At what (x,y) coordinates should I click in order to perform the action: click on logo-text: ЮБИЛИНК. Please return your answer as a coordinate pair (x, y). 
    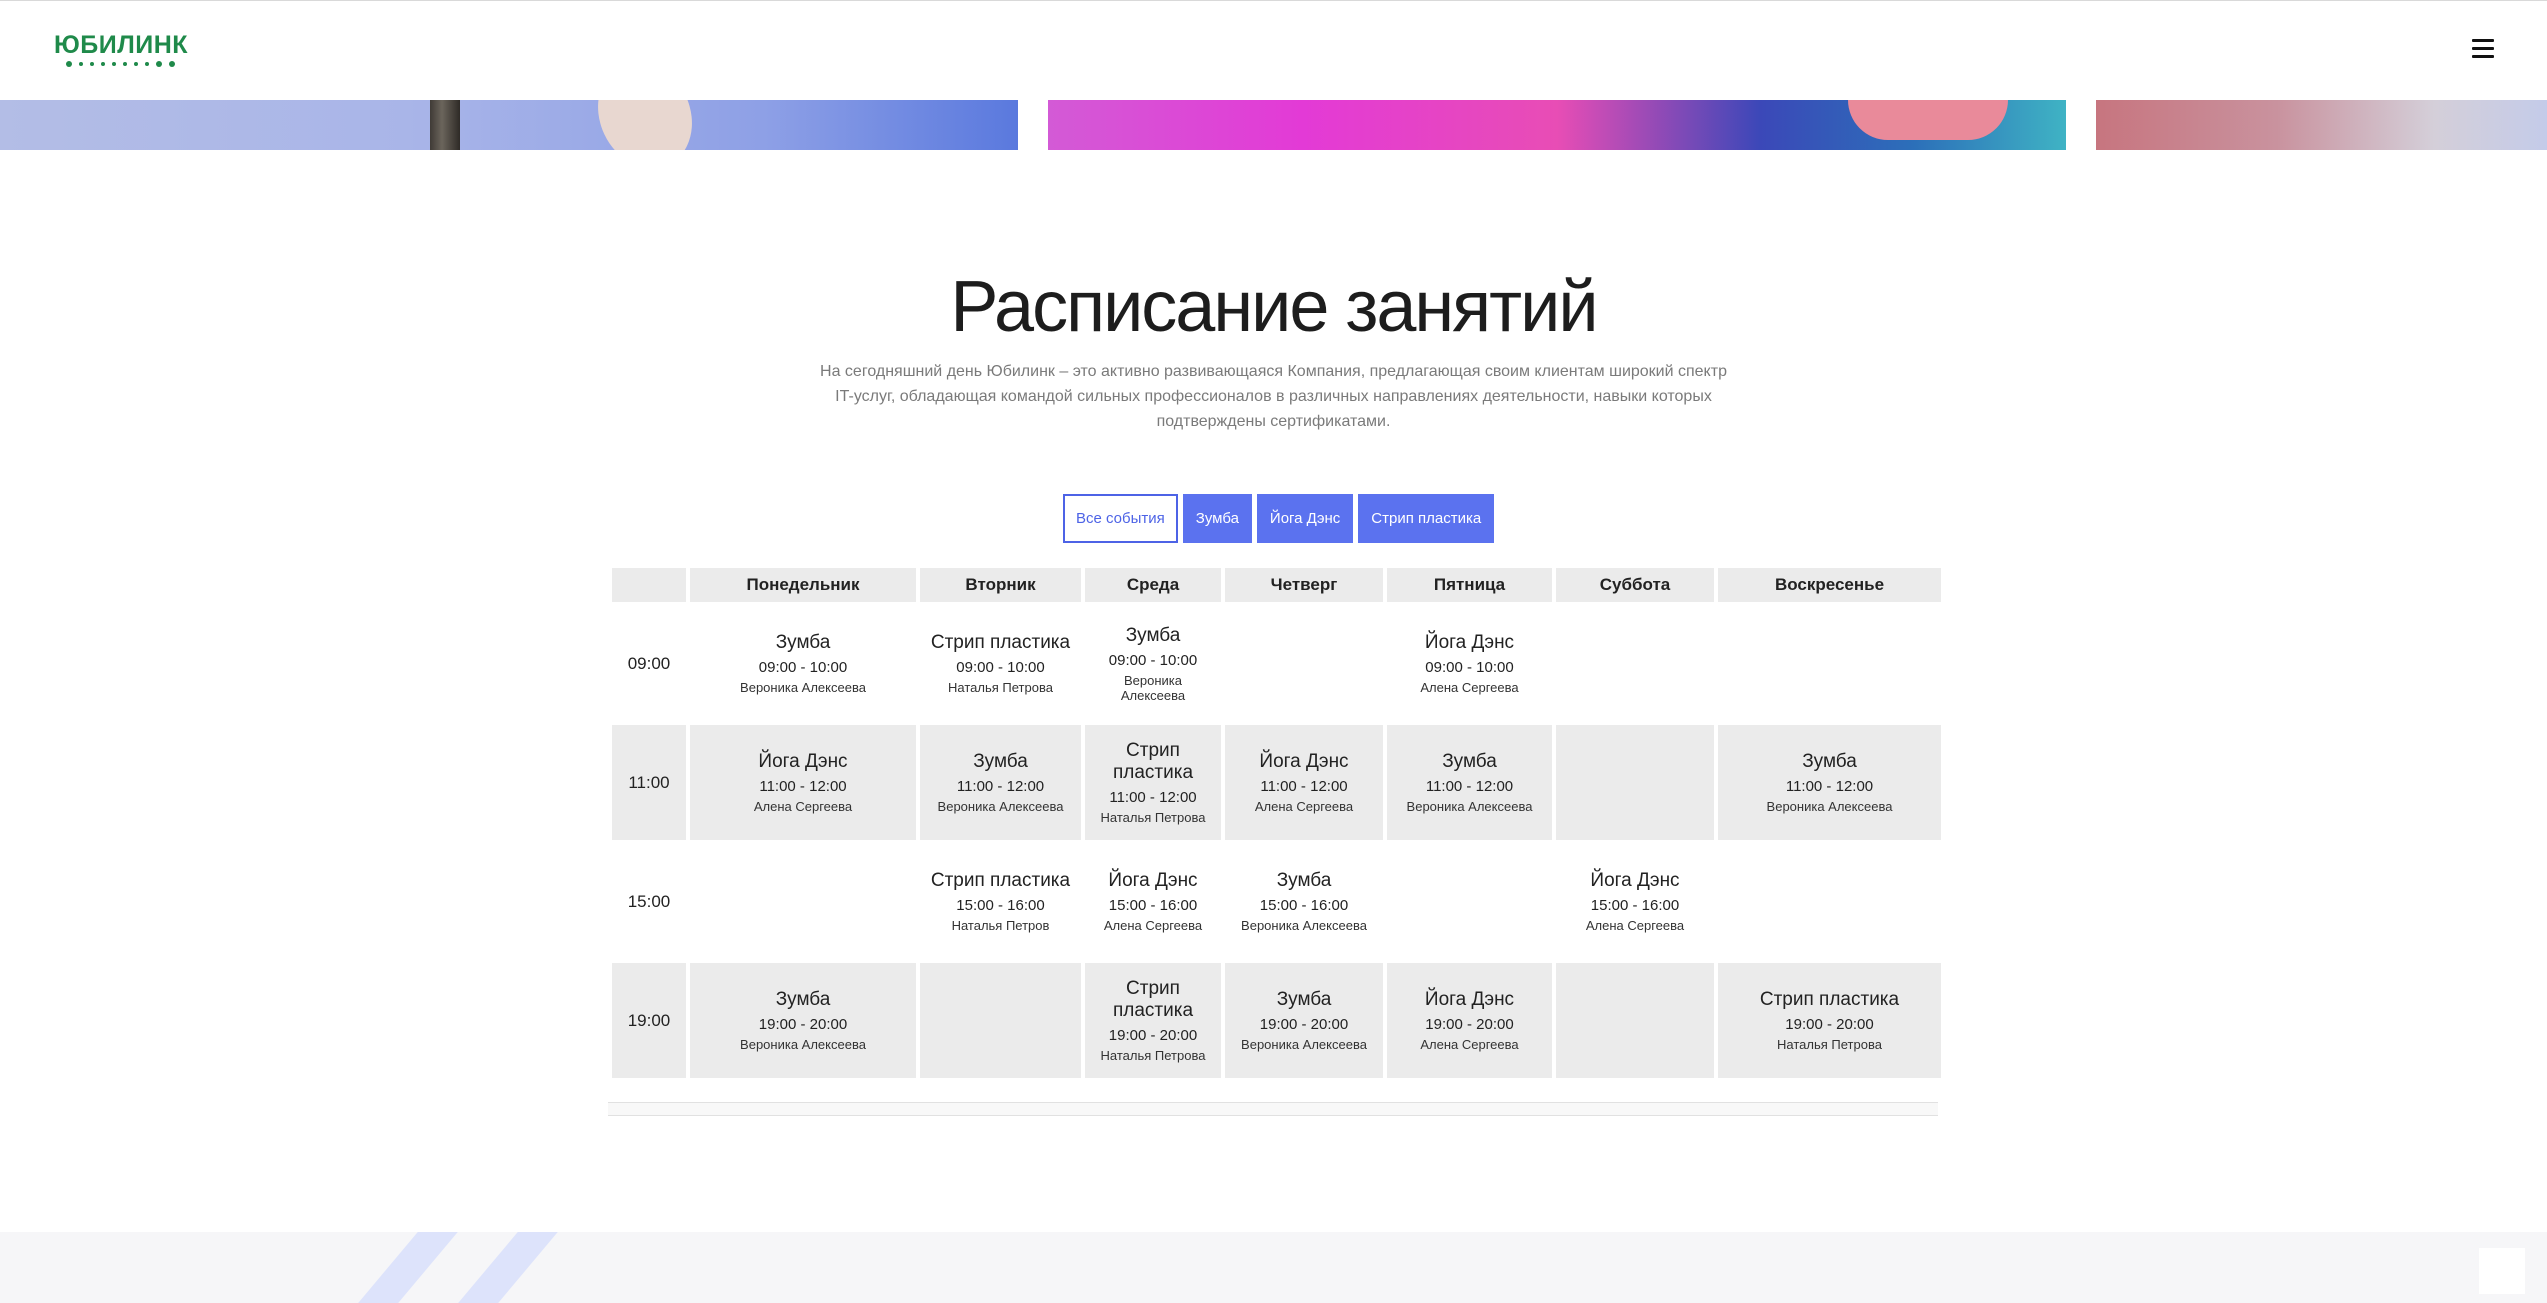
    Looking at the image, I should click on (121, 45).